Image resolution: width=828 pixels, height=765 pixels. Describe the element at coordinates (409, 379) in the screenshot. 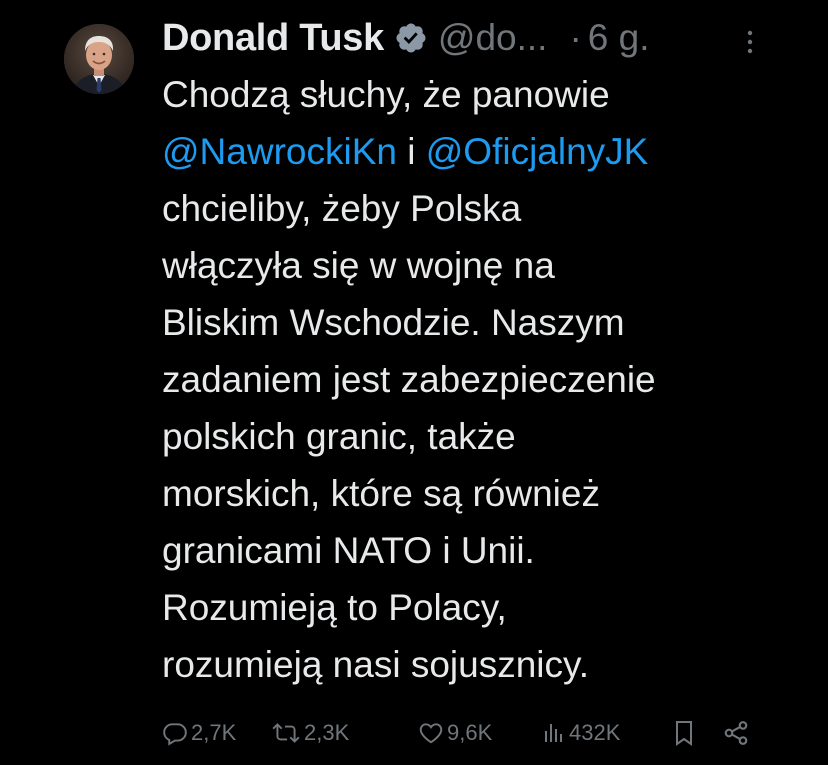

I see `tweet-line: zadaniem jest zabezpieczenie` at that location.